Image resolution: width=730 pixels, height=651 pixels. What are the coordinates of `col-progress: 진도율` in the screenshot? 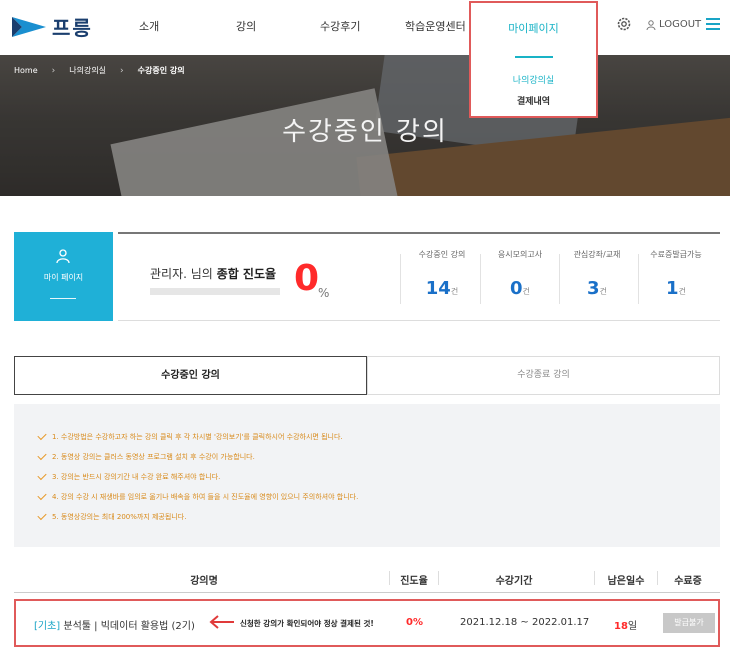 It's located at (414, 581).